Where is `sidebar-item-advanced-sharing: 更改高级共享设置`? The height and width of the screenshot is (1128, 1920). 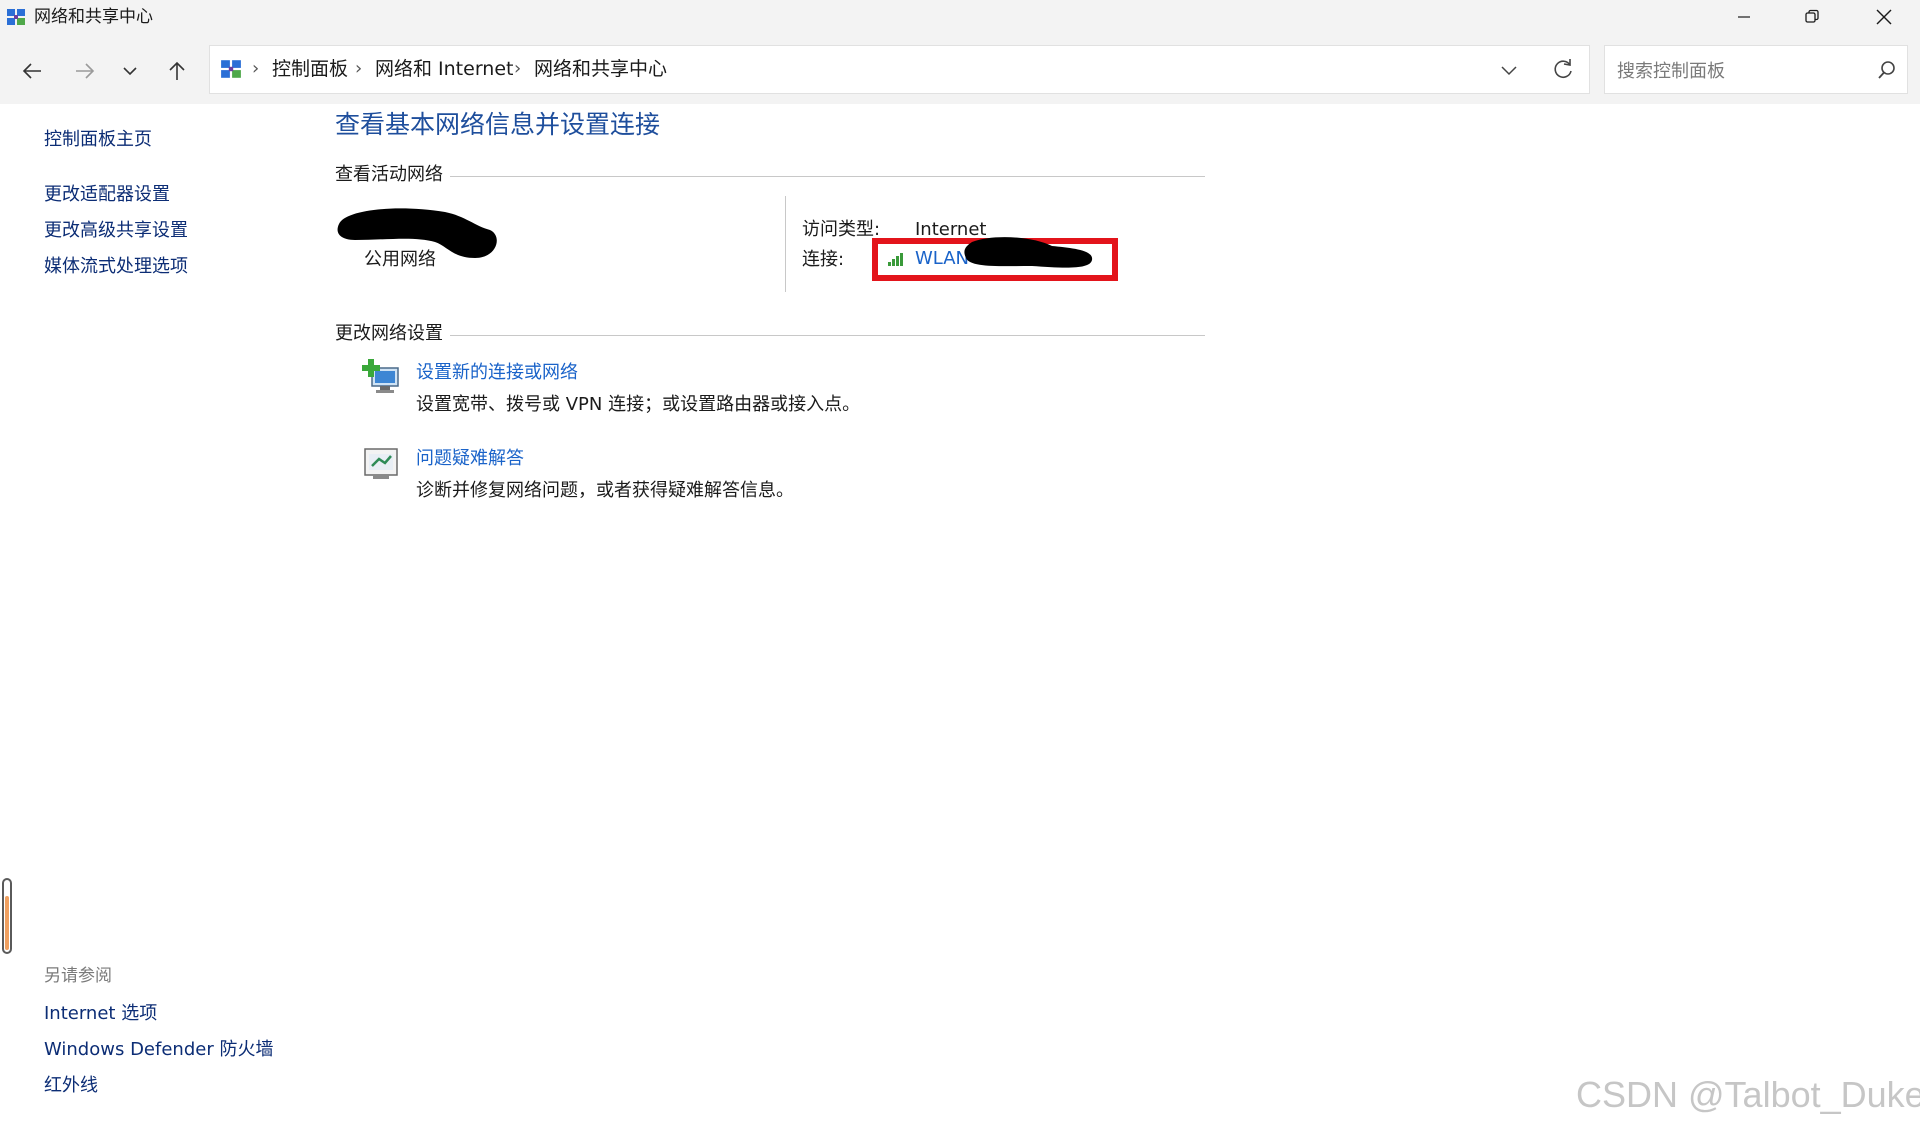 sidebar-item-advanced-sharing: 更改高级共享设置 is located at coordinates (116, 231).